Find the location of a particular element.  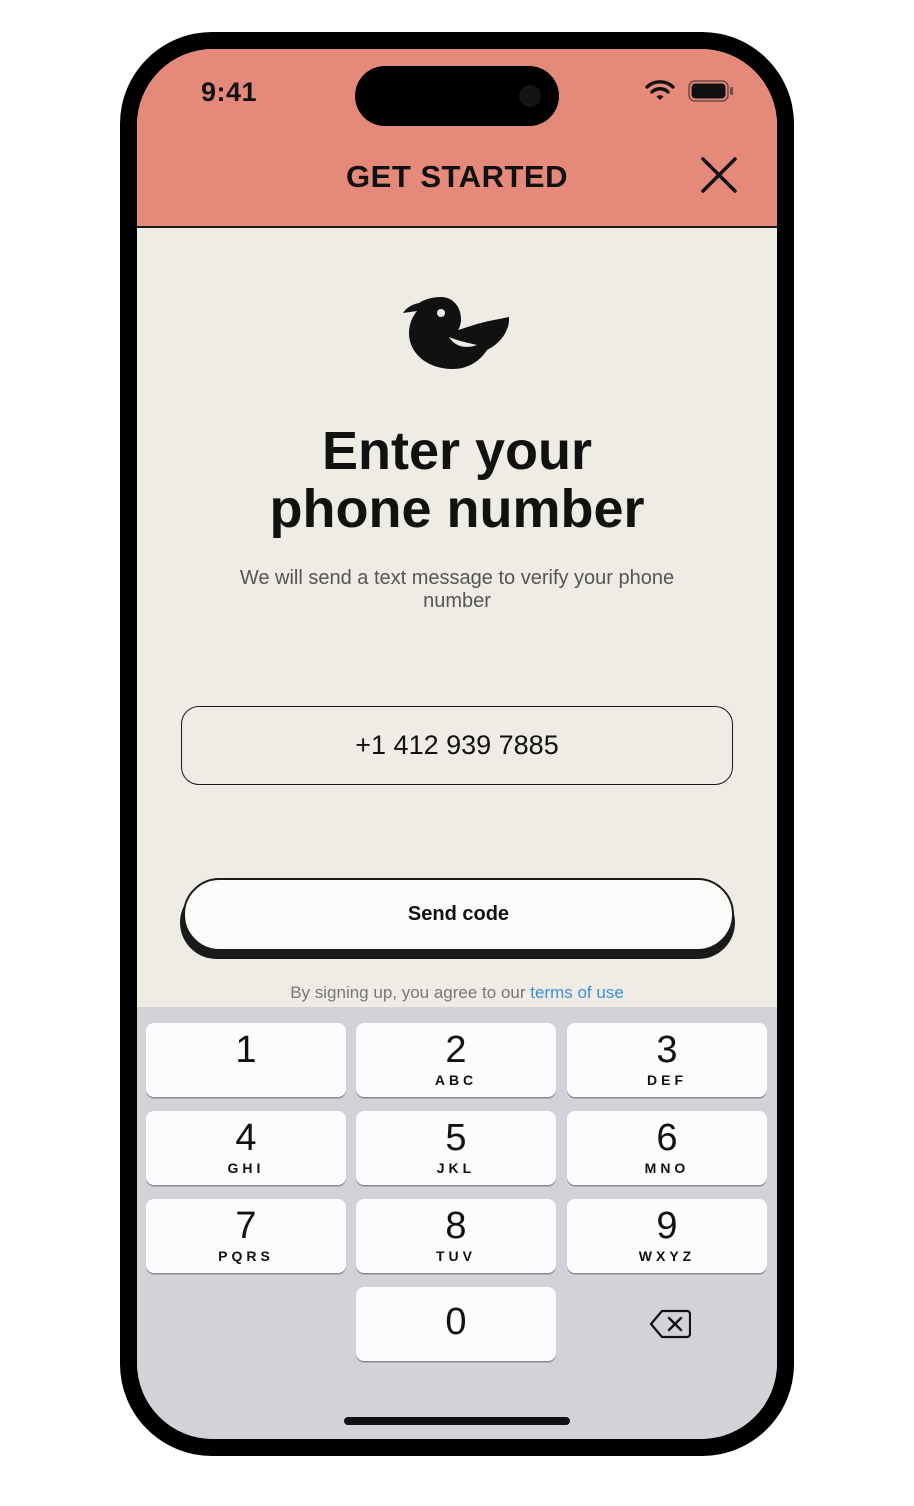

send-code-button: Send code is located at coordinates (458, 914).